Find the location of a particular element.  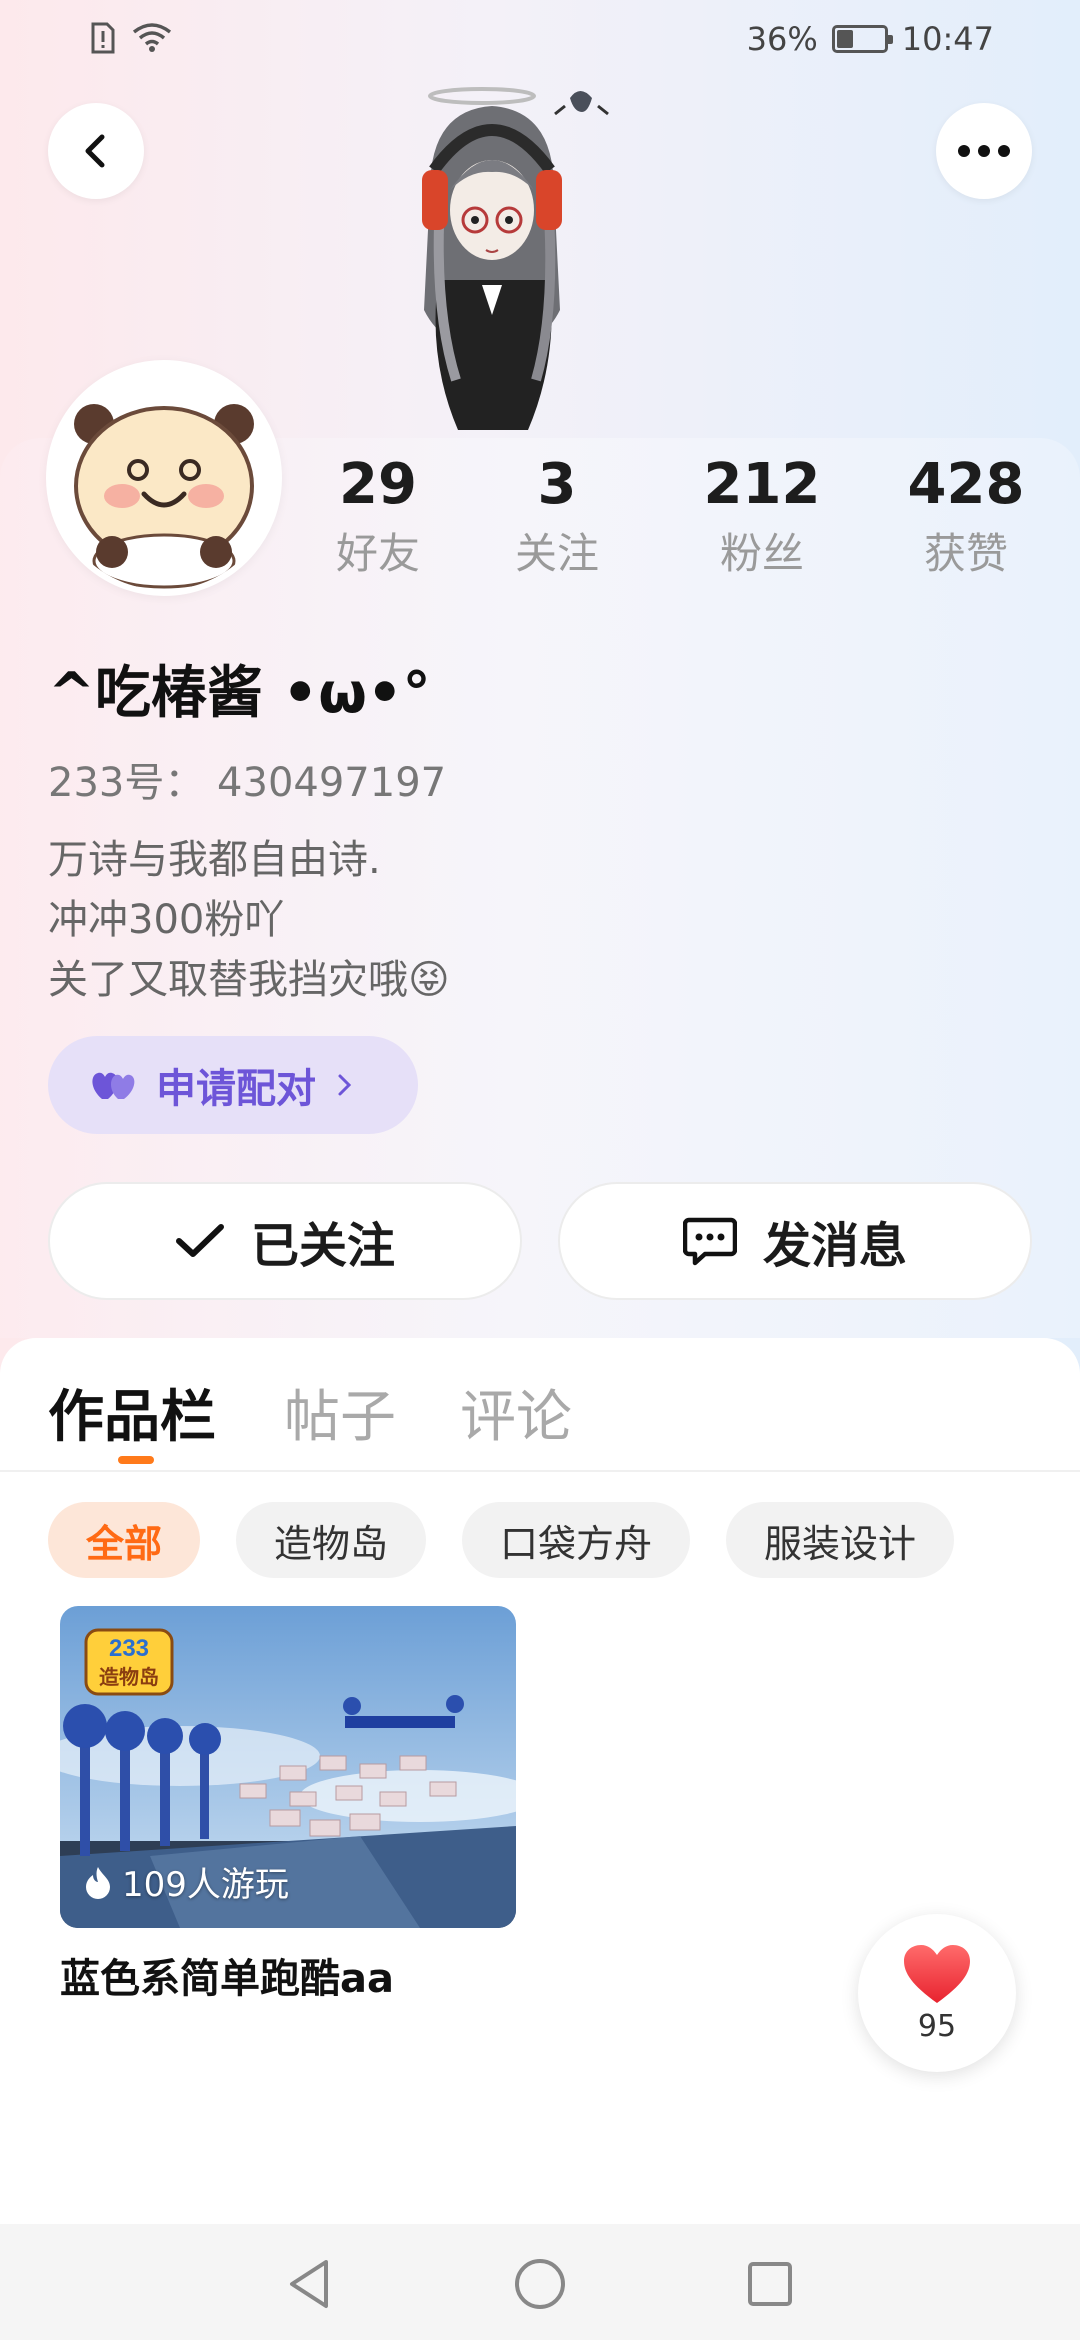

chip-creation-island: 造物岛 is located at coordinates (331, 1540).